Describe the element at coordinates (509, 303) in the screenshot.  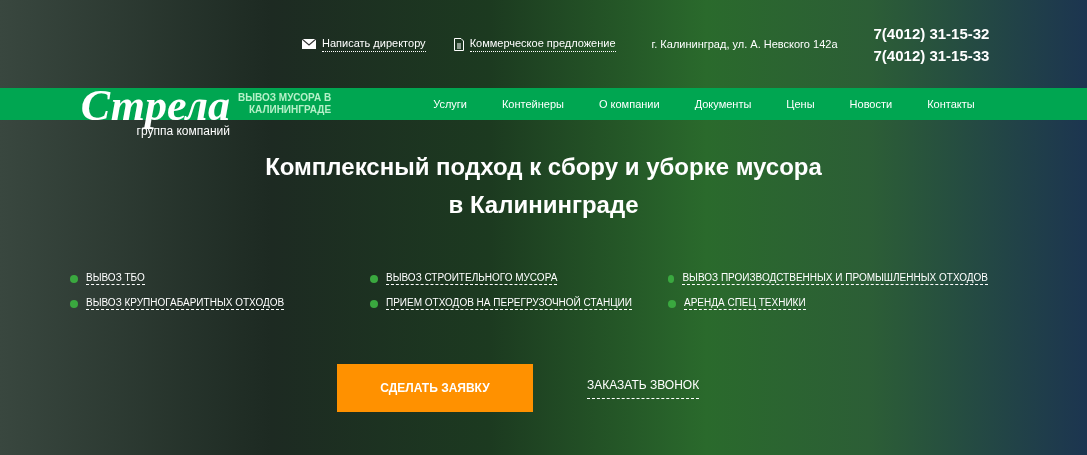
I see `service-link: ПРИЕМ ОТХОДОВ НА ПЕРЕГРУЗОЧНОЙ СТАНЦИИ` at that location.